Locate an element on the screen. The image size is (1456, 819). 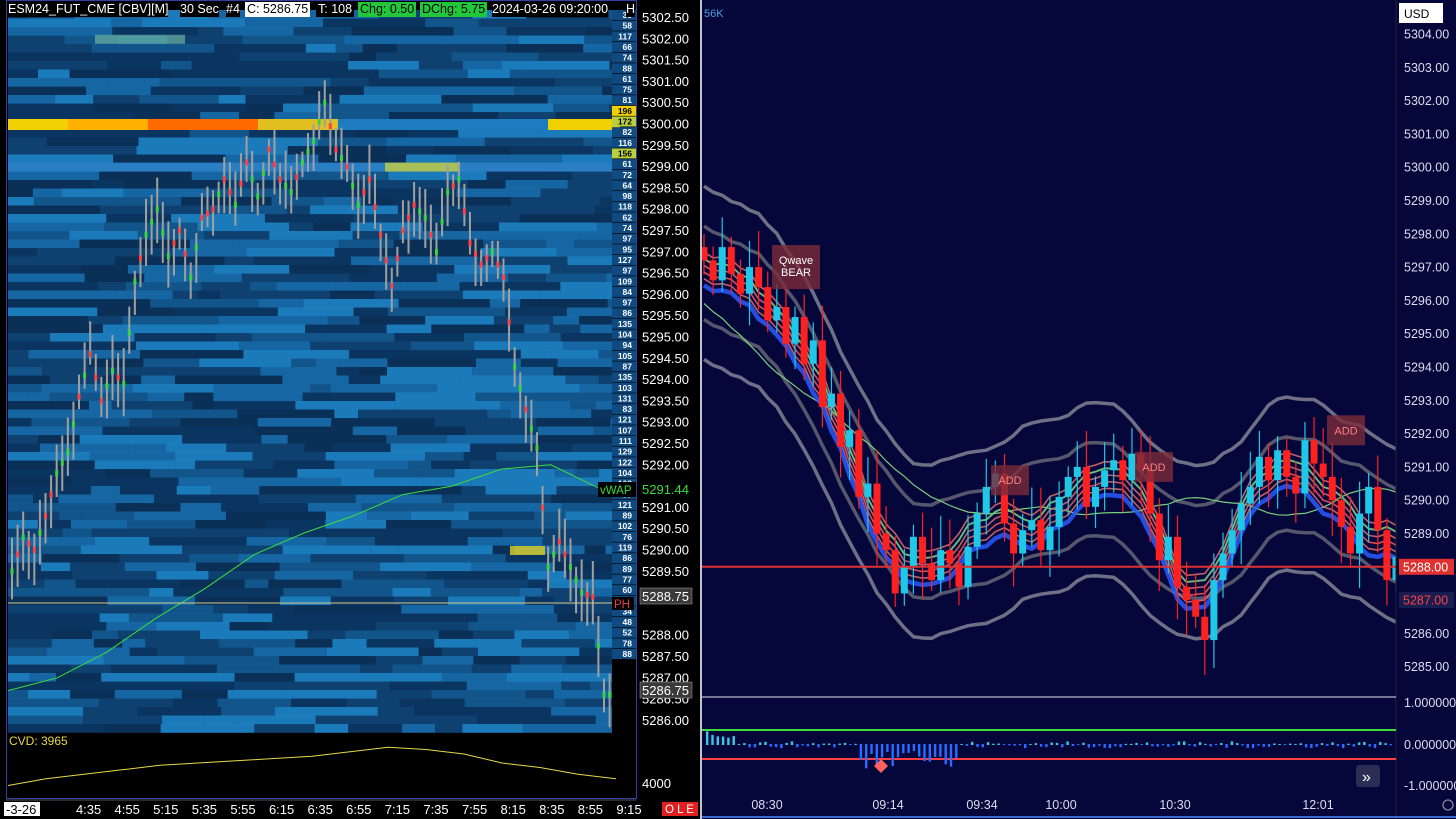
liquidity-wall-segment is located at coordinates (298, 124).